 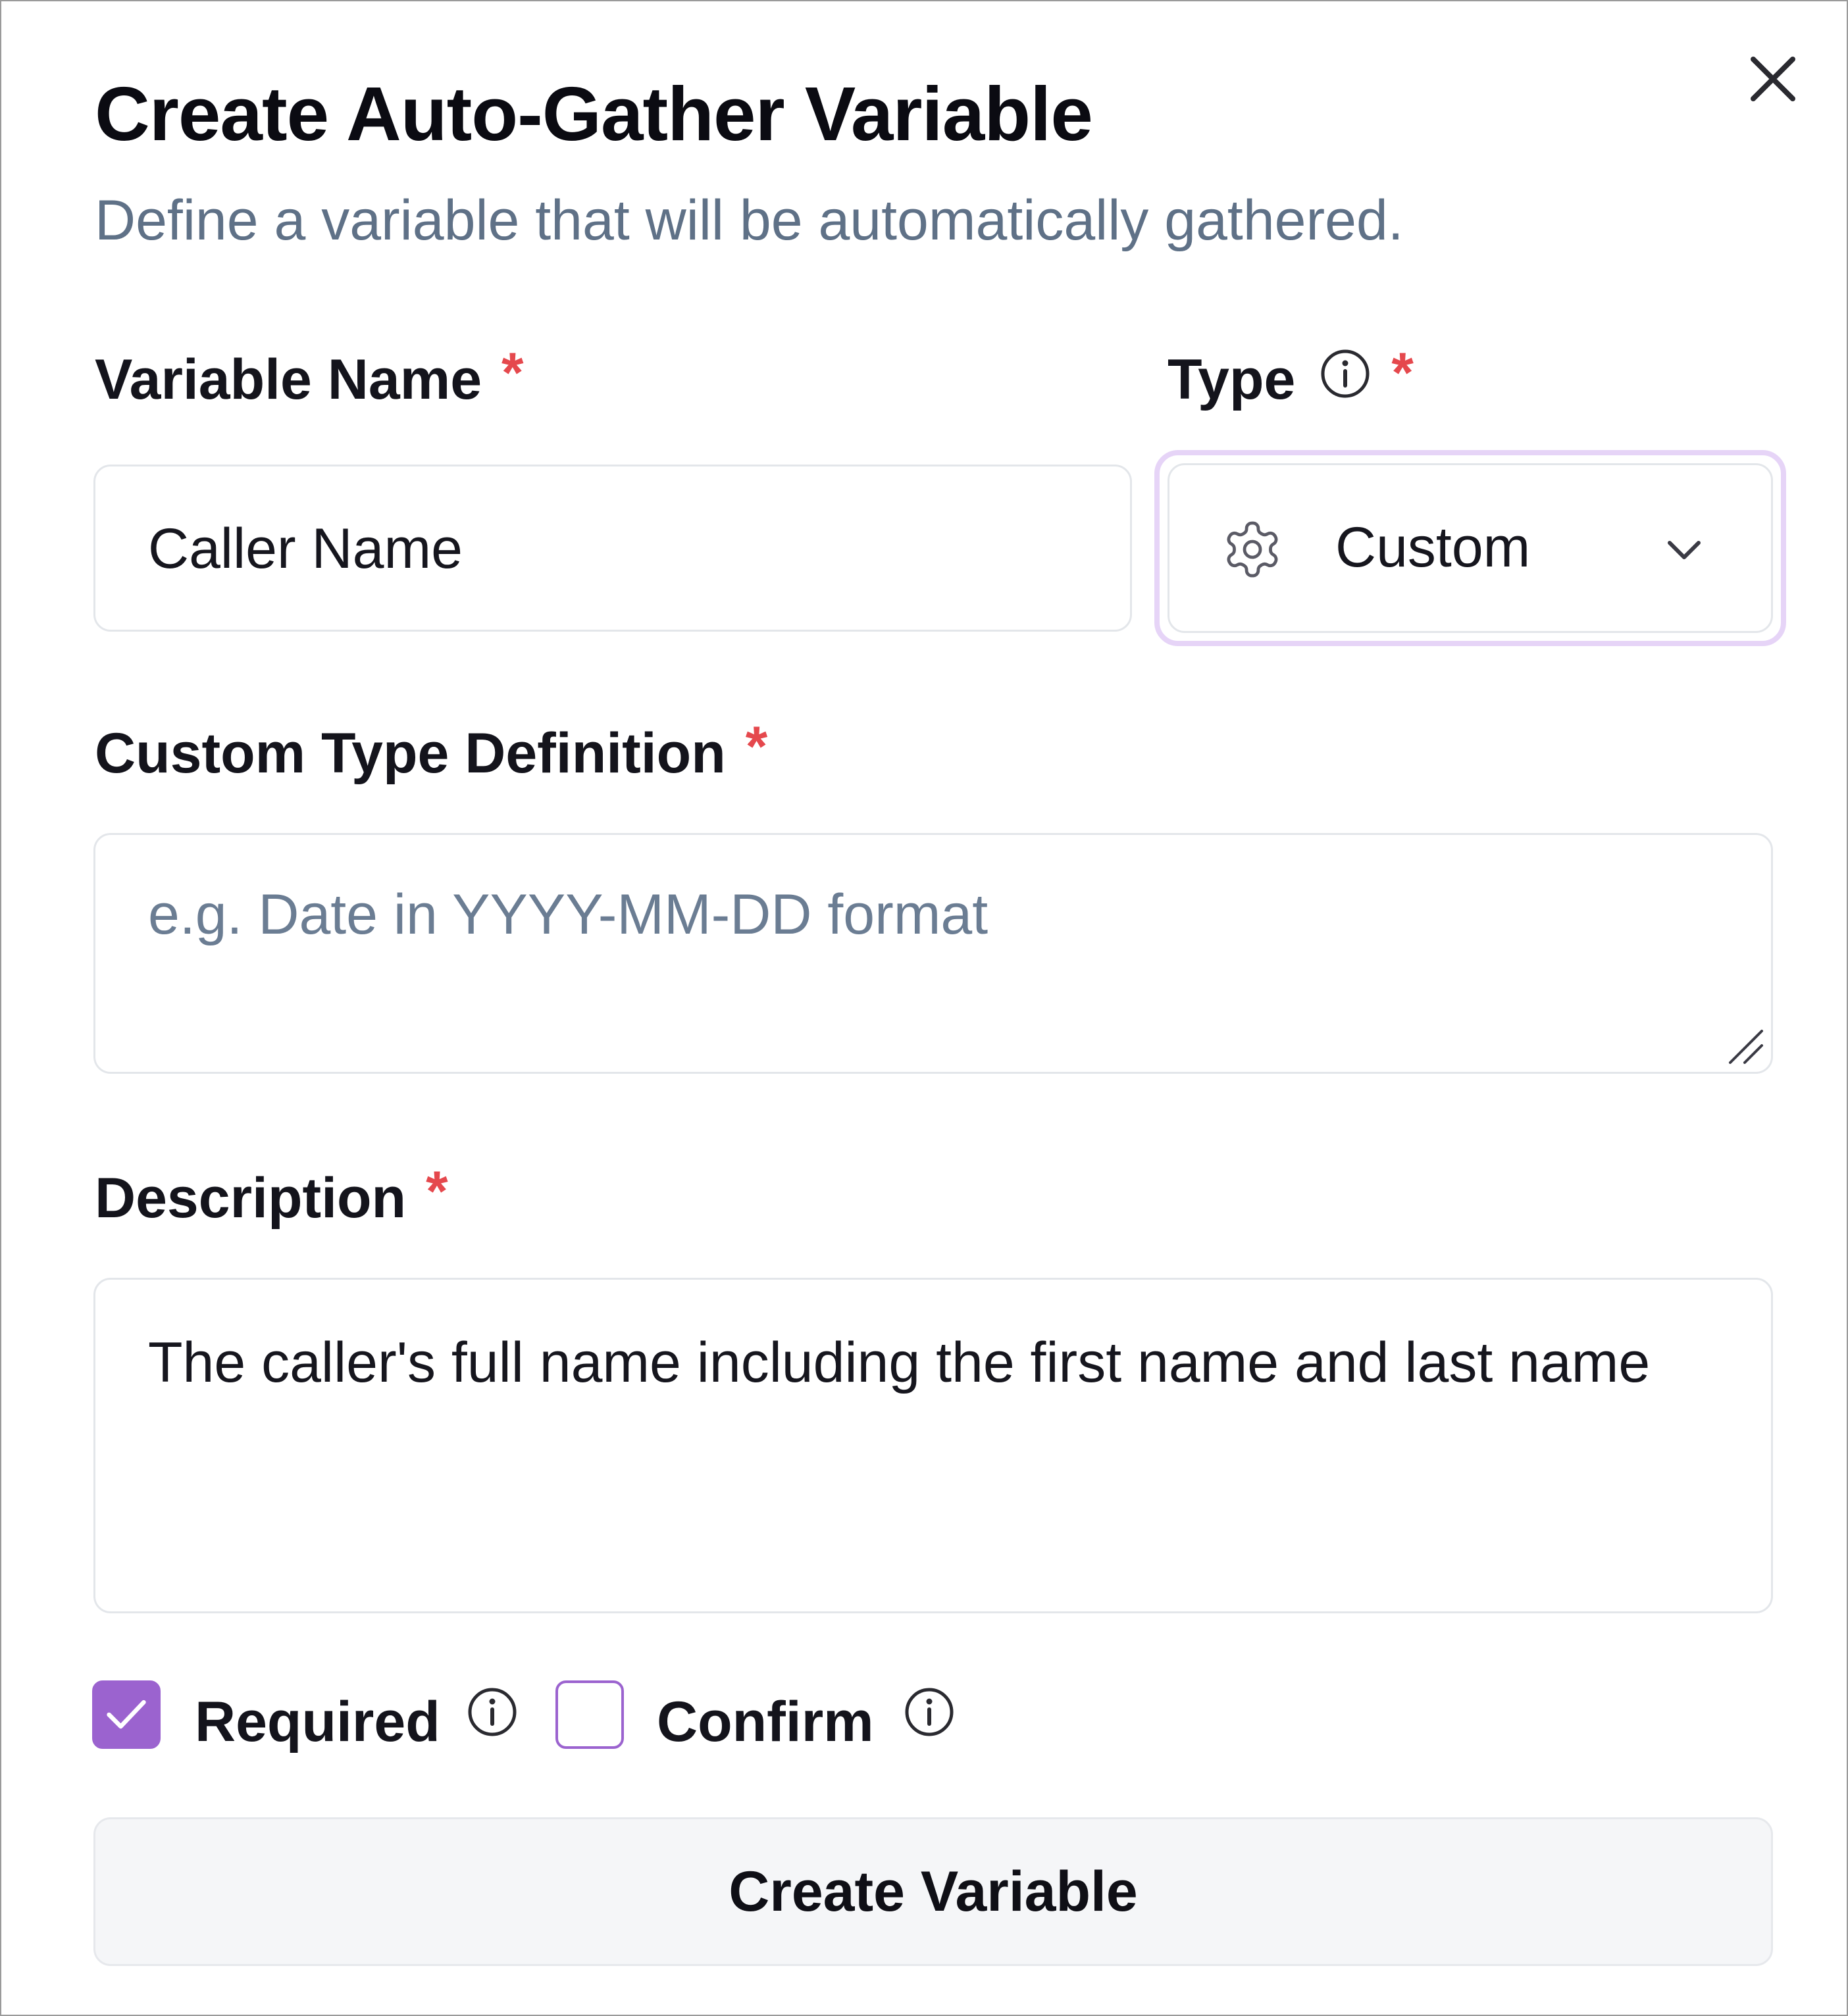 I want to click on custom-type-definition-label-text: Custom Type Definition, so click(x=410, y=753).